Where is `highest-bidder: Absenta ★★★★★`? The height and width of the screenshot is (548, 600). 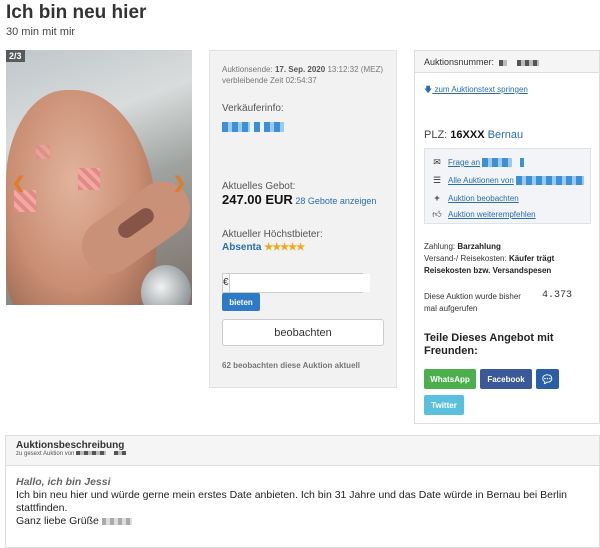 highest-bidder: Absenta ★★★★★ is located at coordinates (263, 247).